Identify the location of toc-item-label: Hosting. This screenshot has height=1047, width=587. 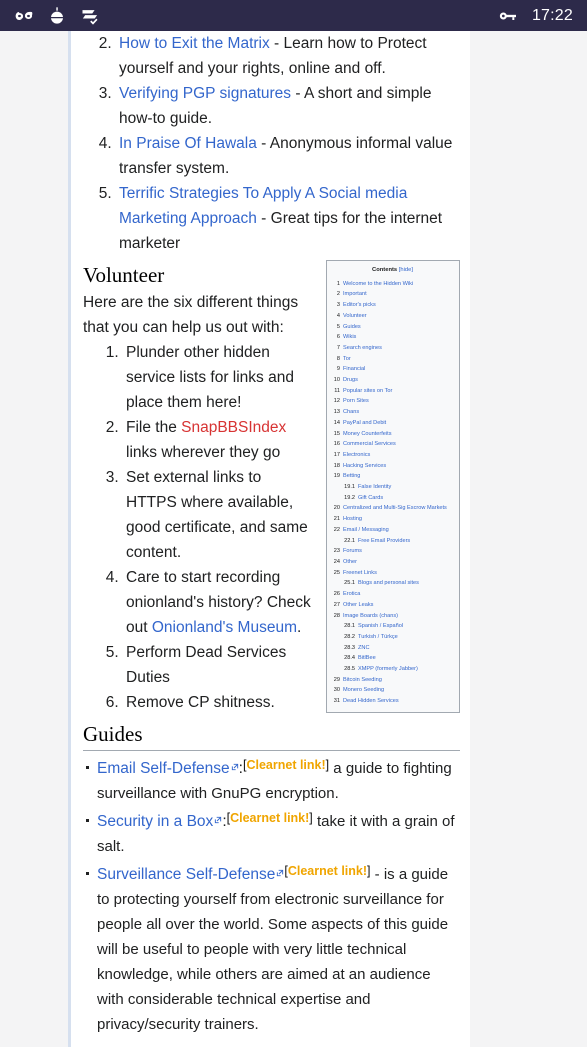
(352, 519).